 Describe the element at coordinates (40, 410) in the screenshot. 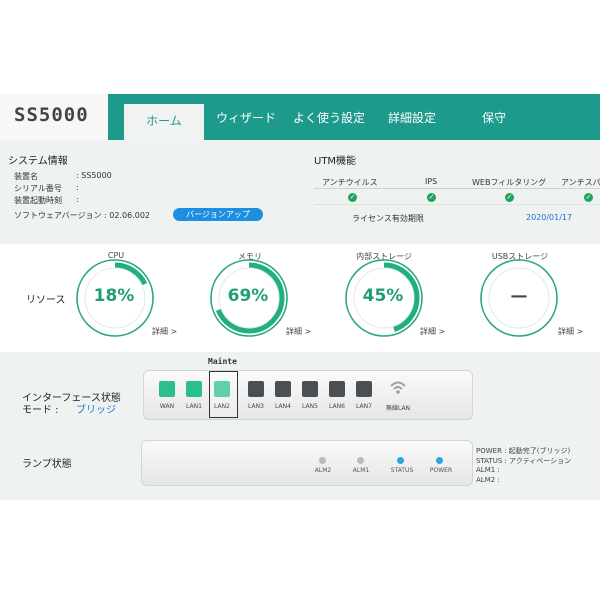

I see `mode-label: モード :` at that location.